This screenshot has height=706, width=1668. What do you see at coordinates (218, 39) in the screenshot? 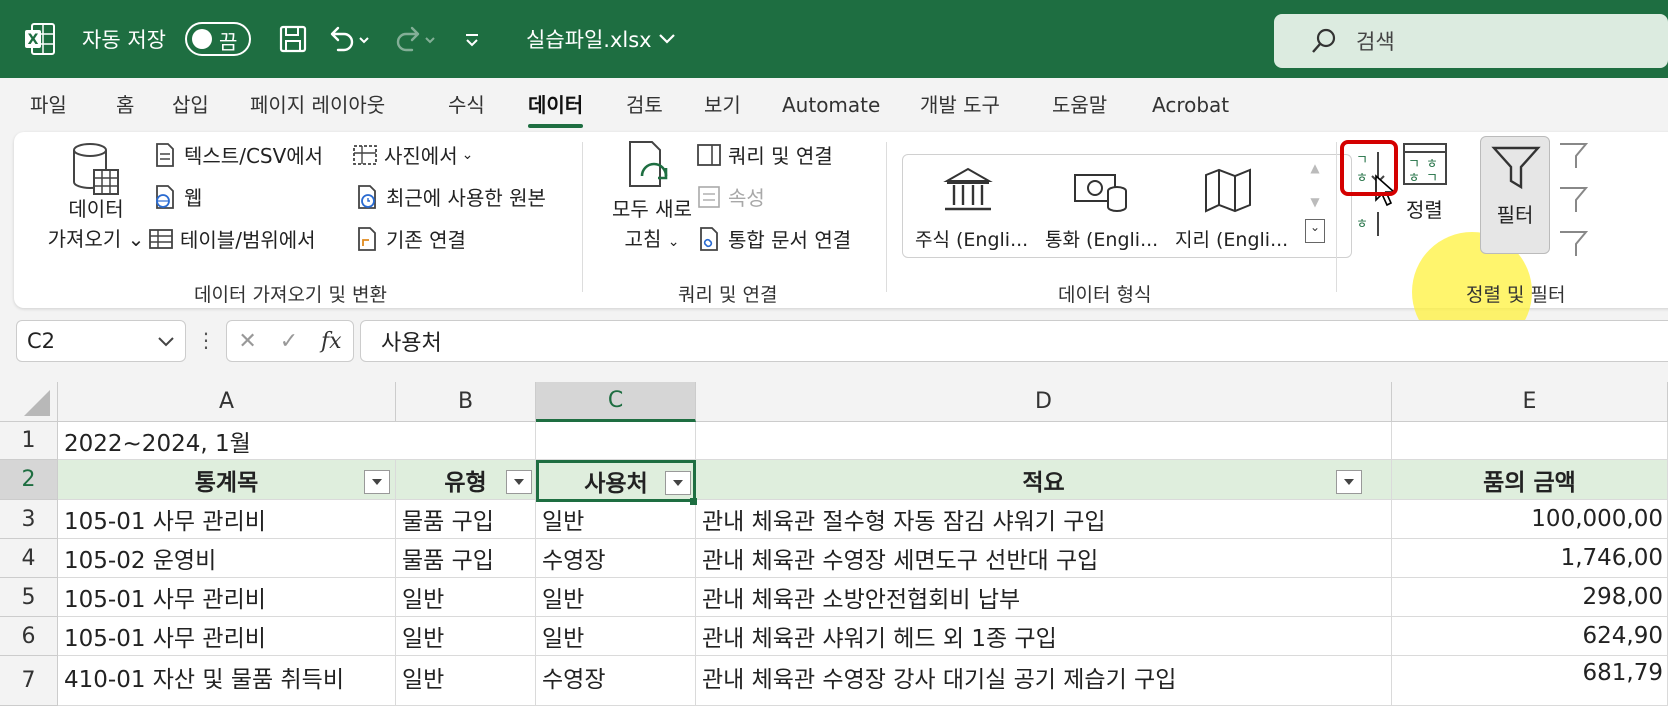
I see `autosave-toggle: 끔` at bounding box center [218, 39].